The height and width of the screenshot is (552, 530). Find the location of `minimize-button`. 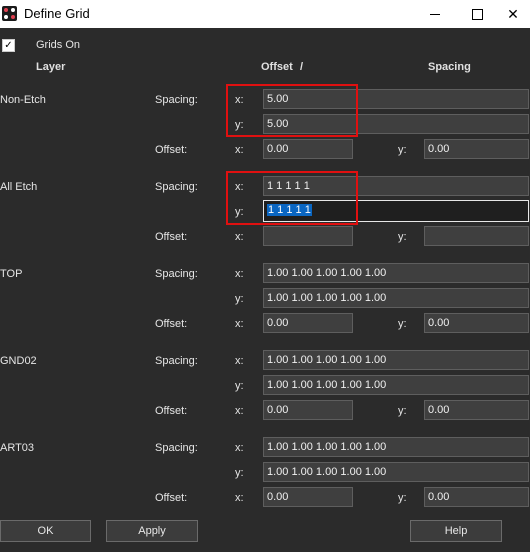

minimize-button is located at coordinates (435, 14).